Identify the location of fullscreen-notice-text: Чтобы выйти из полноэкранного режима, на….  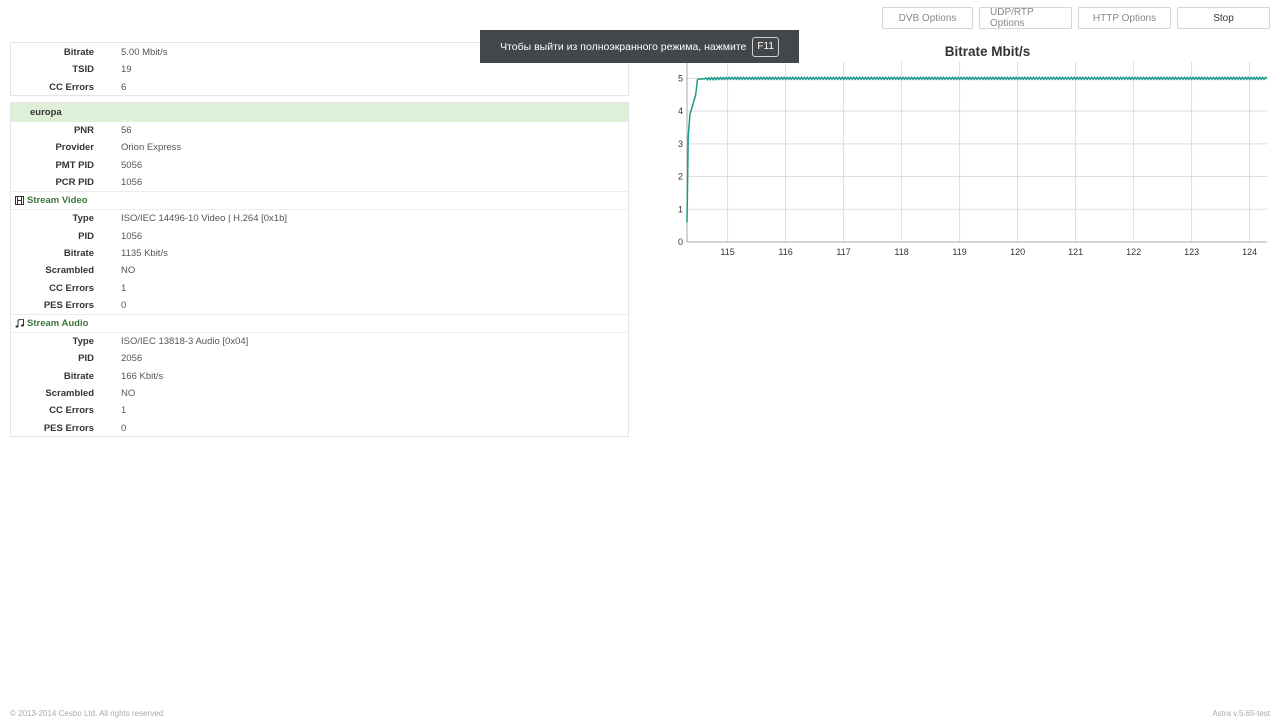
(623, 46).